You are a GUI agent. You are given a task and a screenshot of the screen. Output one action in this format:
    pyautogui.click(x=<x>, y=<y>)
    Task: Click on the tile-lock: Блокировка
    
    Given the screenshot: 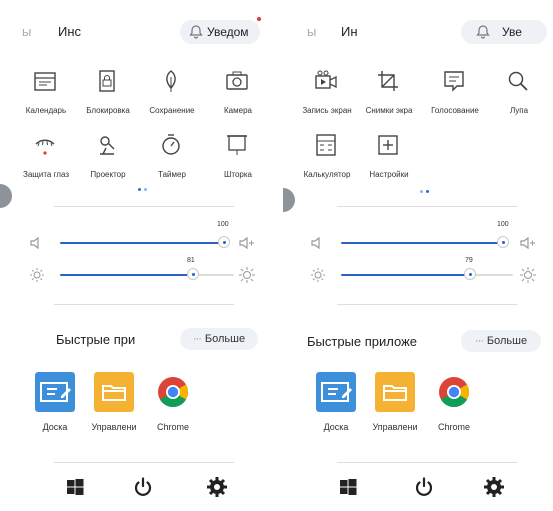 What is the action you would take?
    pyautogui.click(x=108, y=98)
    